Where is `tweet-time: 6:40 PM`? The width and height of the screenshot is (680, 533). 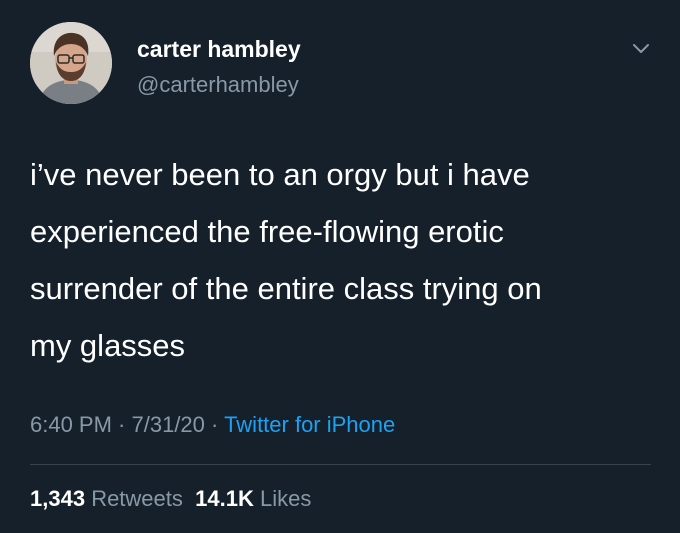
tweet-time: 6:40 PM is located at coordinates (71, 424).